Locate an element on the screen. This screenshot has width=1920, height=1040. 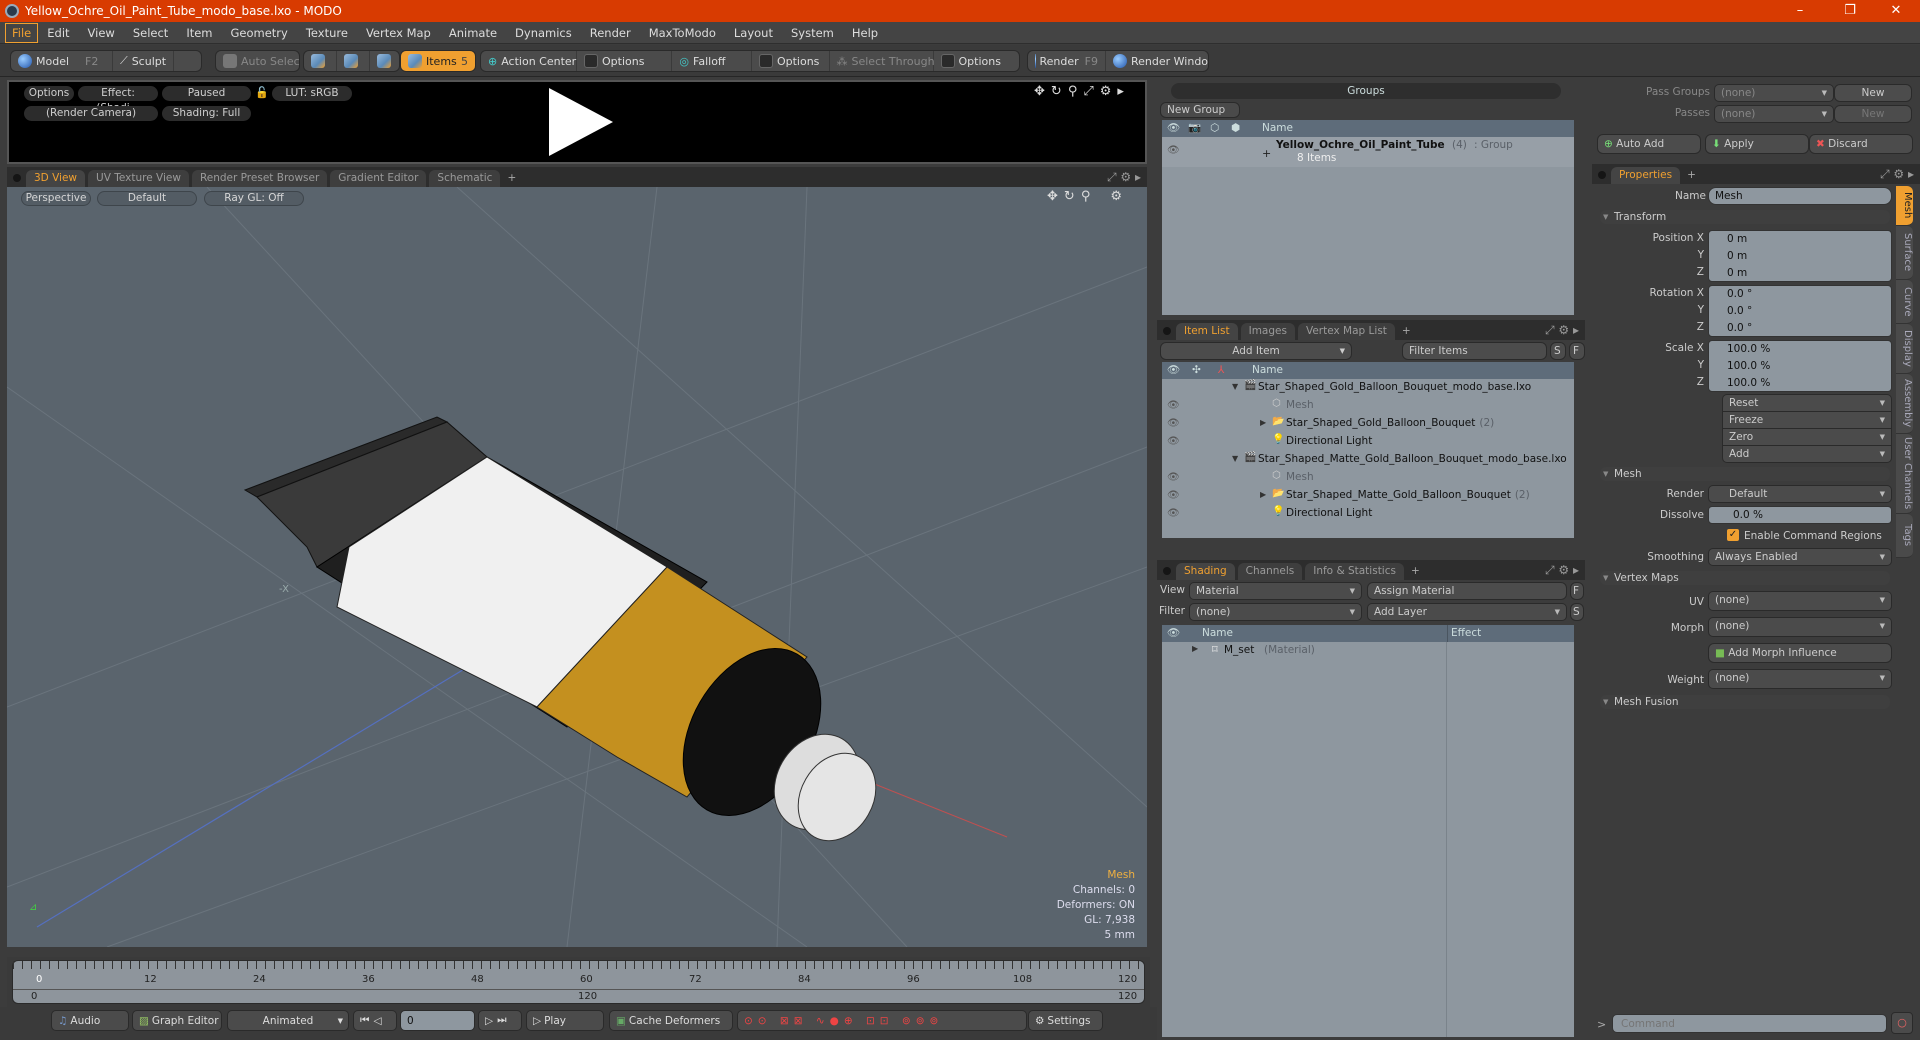
action-center-options-button: Options is located at coordinates (625, 61).